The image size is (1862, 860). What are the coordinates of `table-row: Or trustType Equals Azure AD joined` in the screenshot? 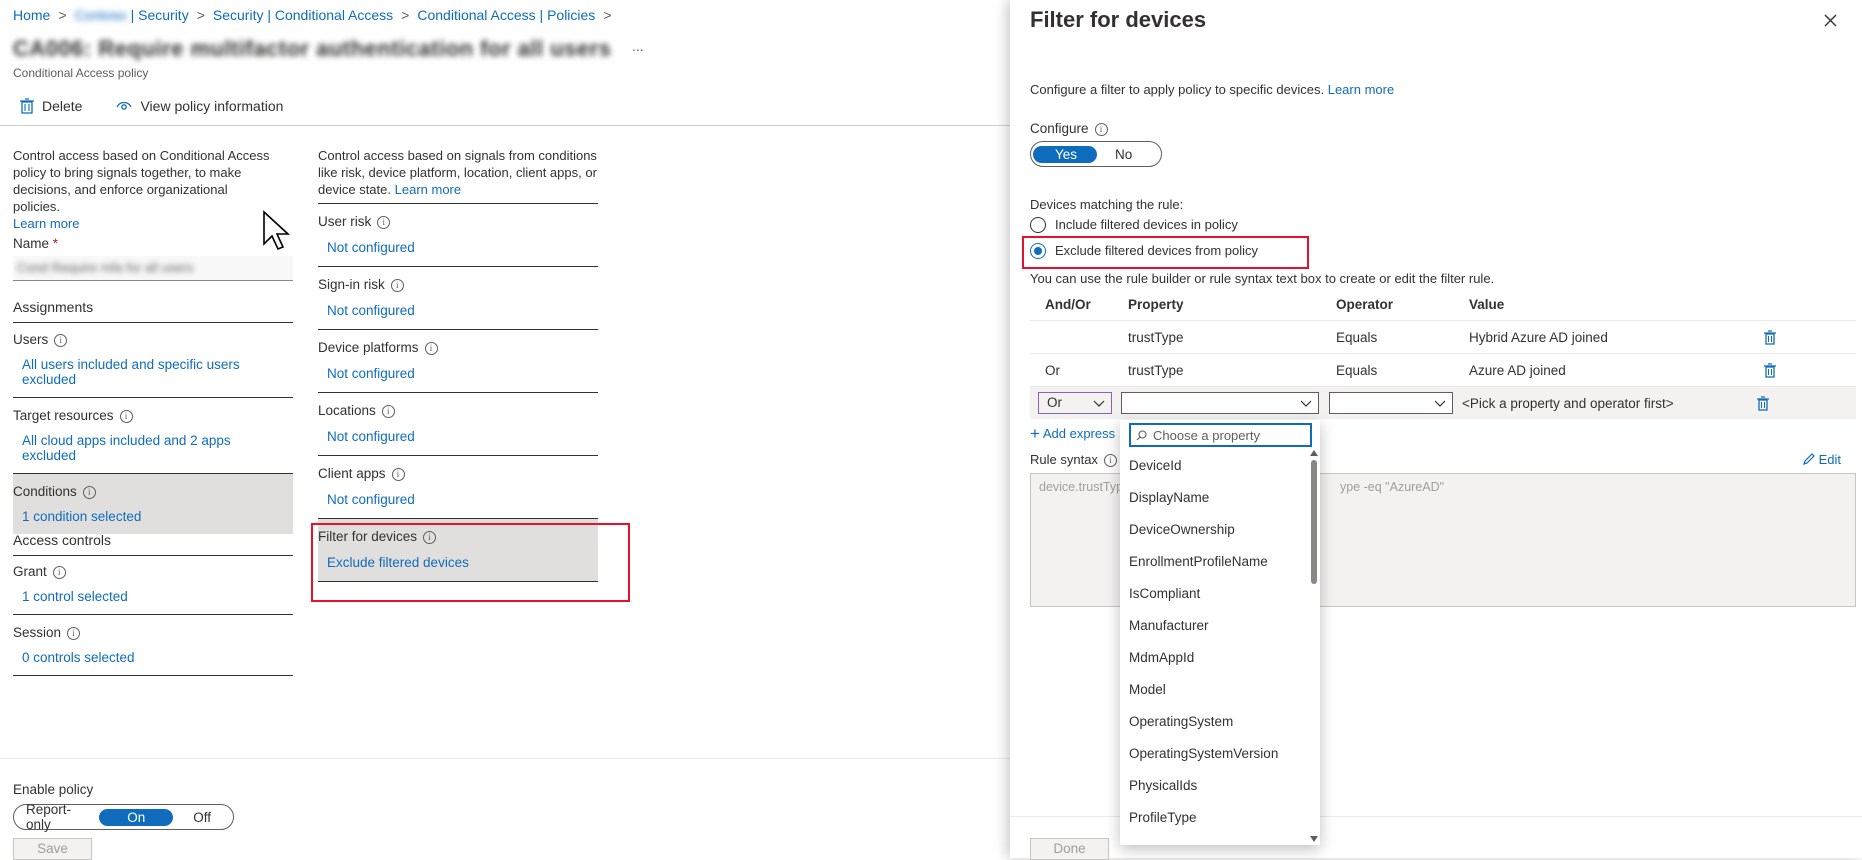 It's located at (1443, 370).